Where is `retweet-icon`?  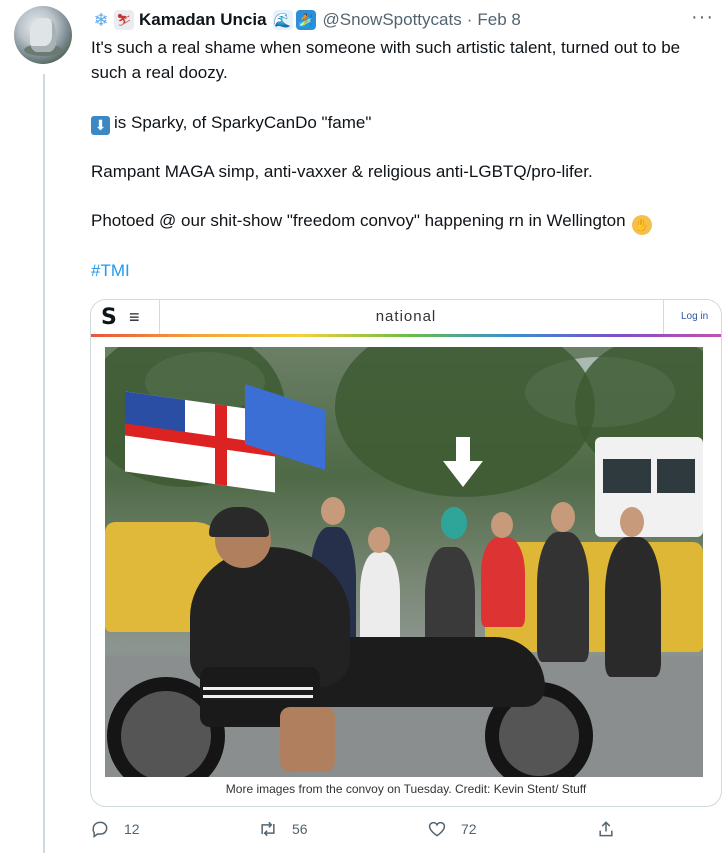
retweet-icon is located at coordinates (268, 829).